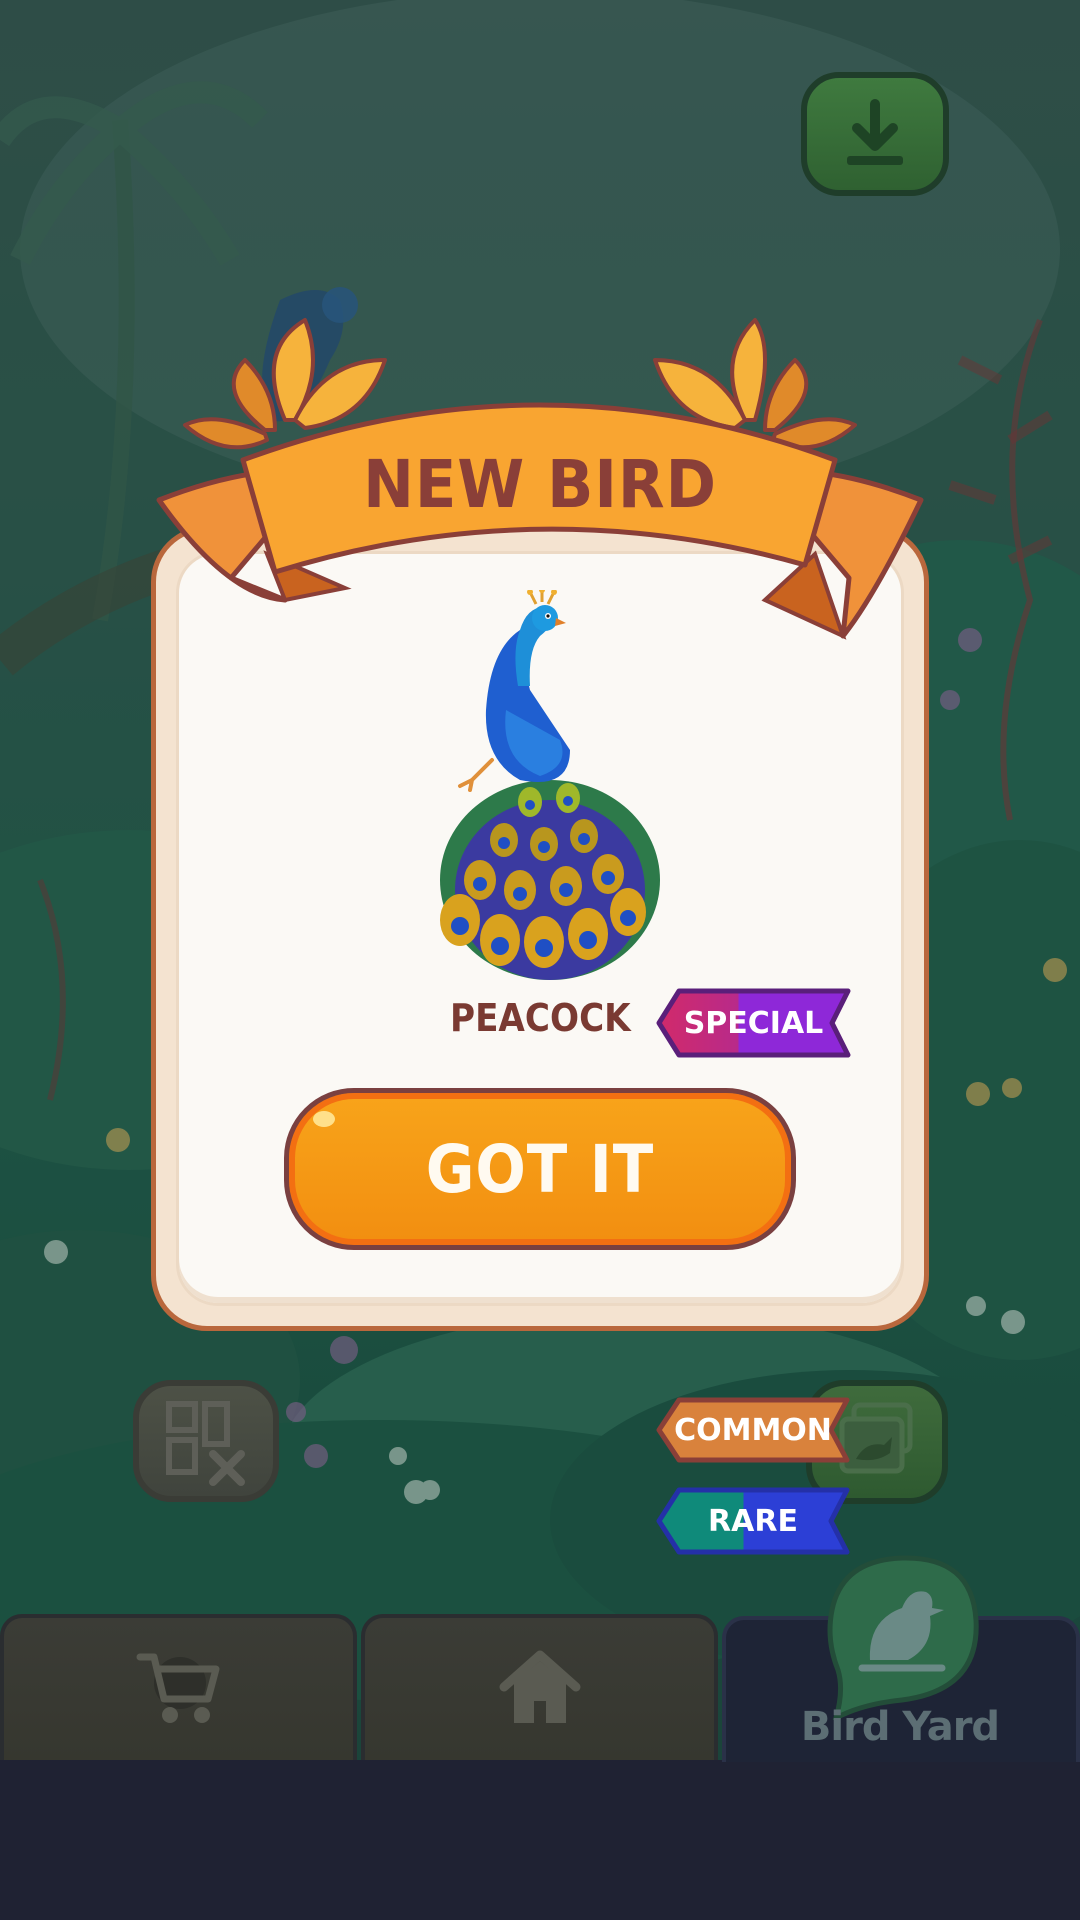 This screenshot has height=1920, width=1080. I want to click on remove-ads-button, so click(206, 1441).